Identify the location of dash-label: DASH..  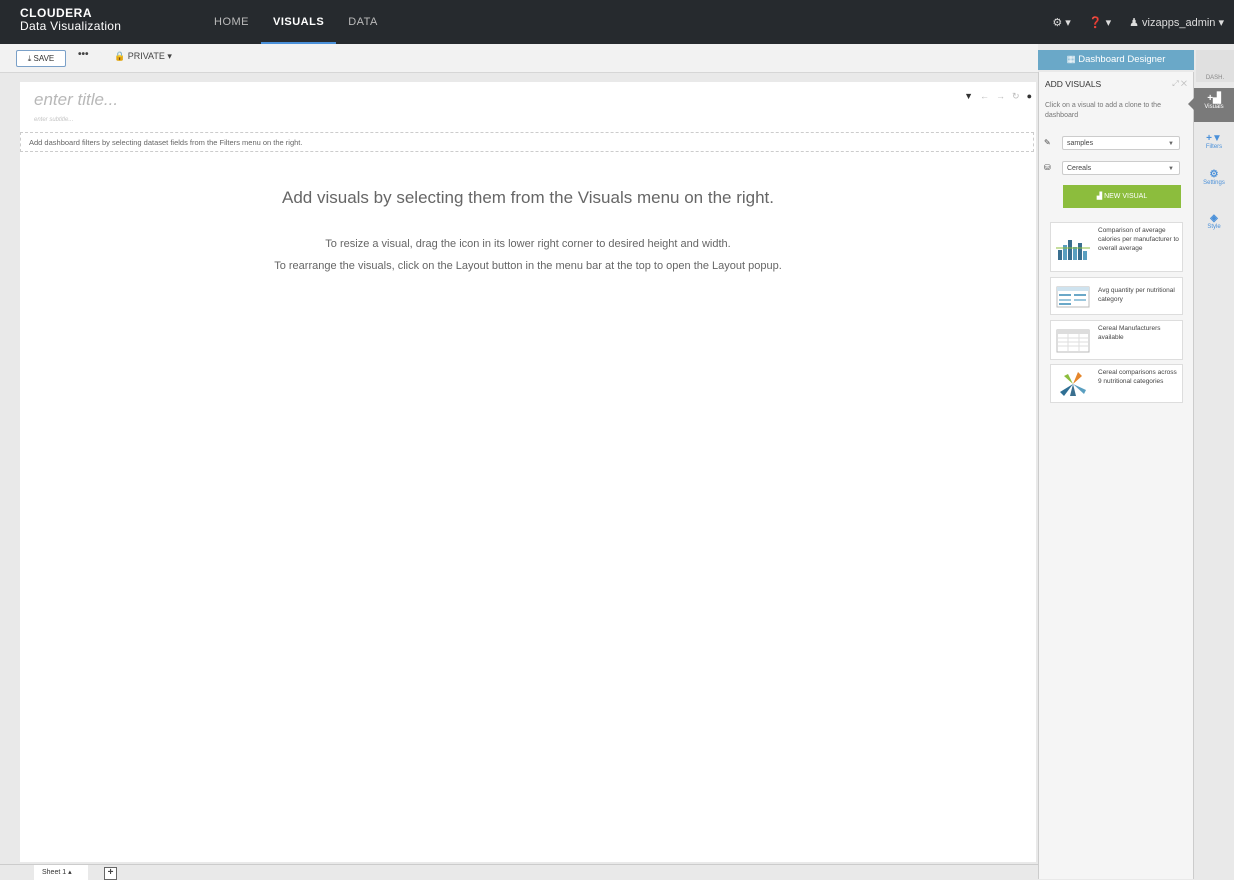
(1215, 66).